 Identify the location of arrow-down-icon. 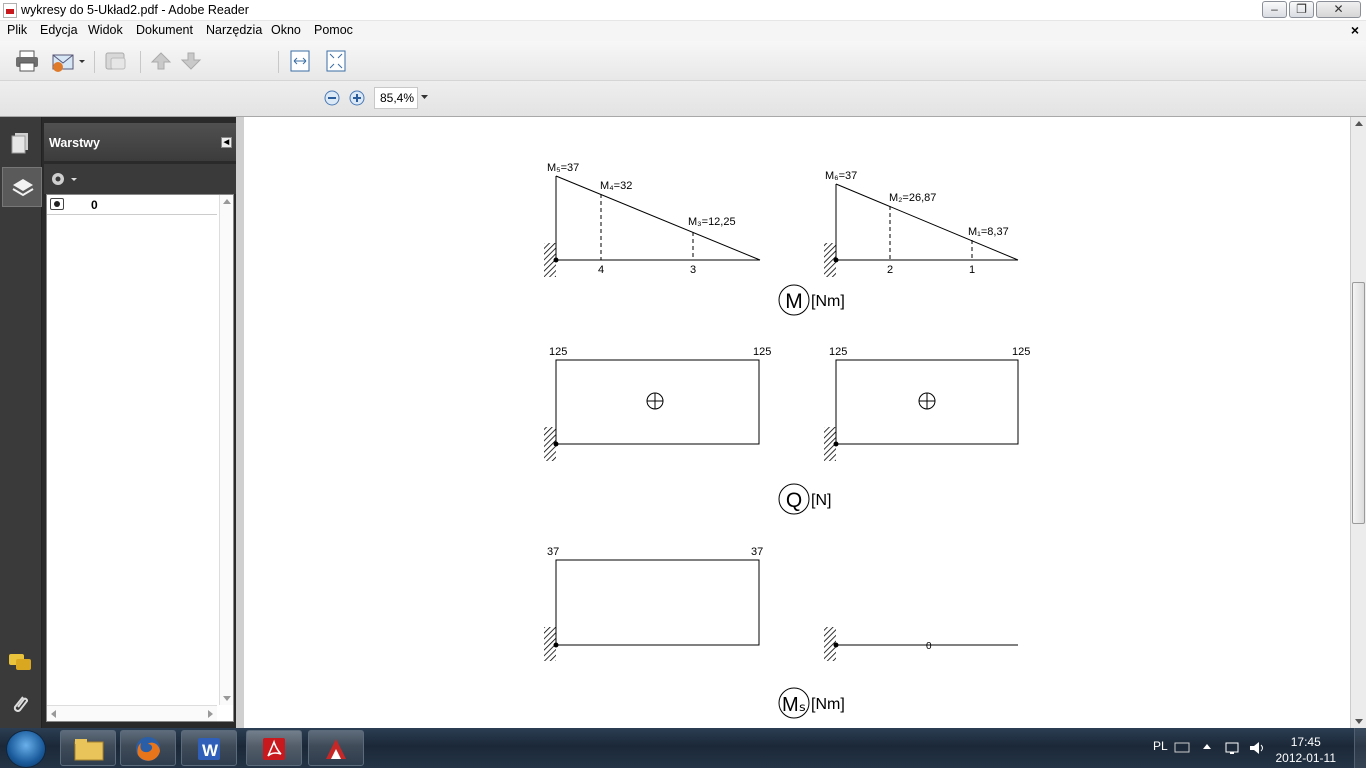
(191, 61).